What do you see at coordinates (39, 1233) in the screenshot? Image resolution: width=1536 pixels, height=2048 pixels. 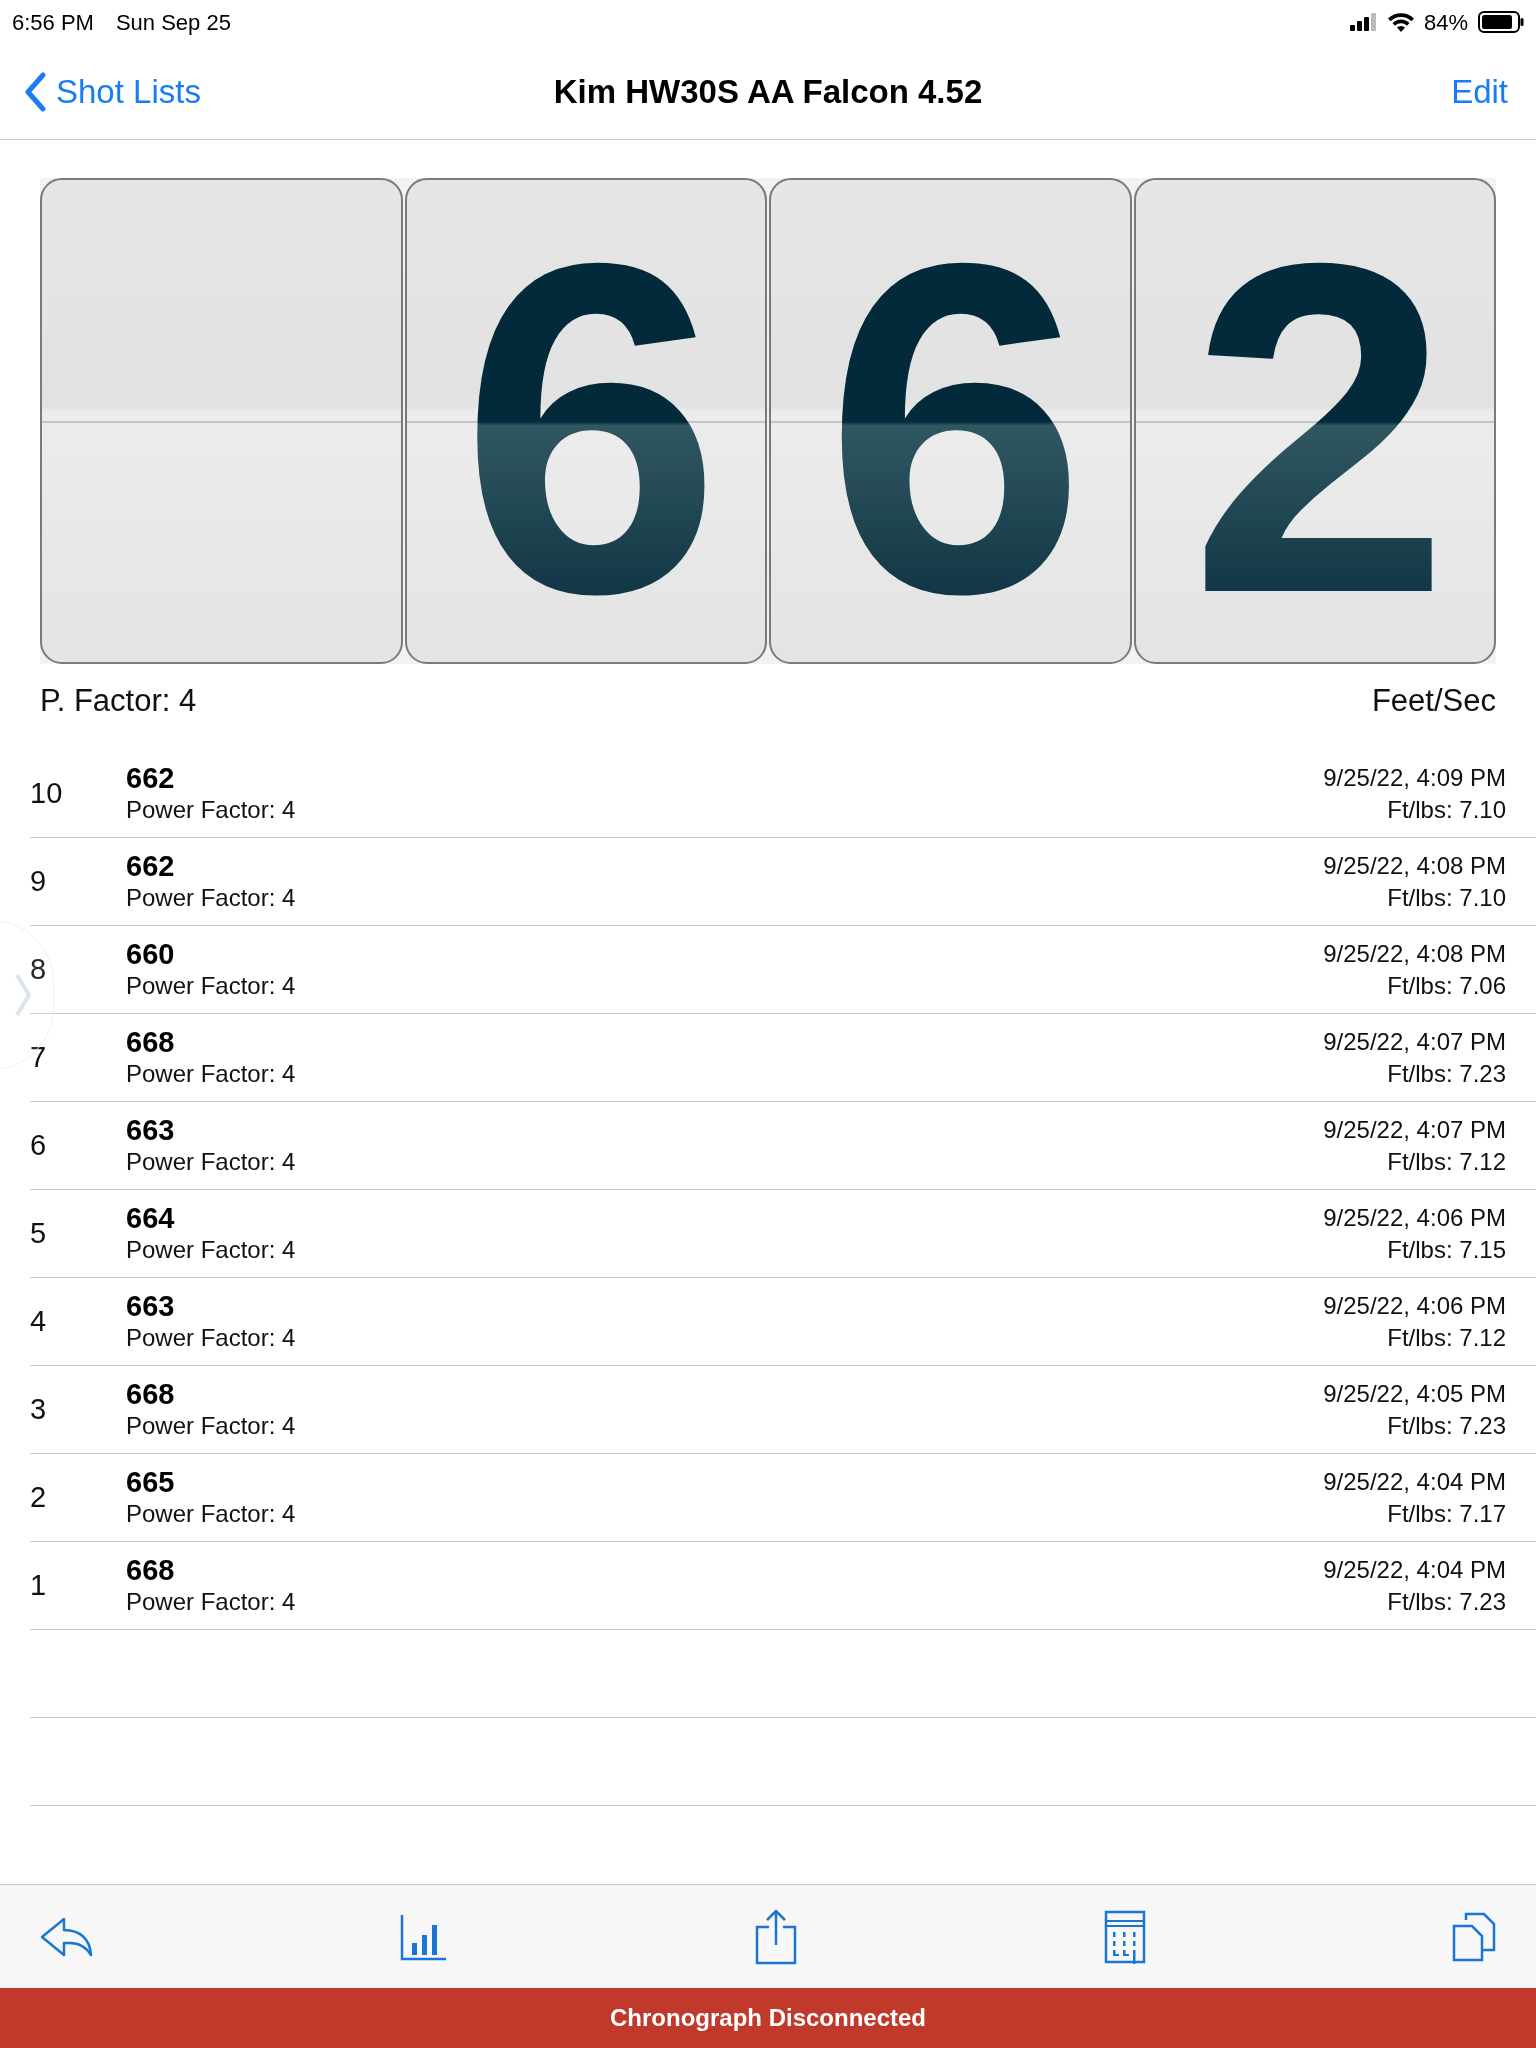 I see `shot-number: 5` at bounding box center [39, 1233].